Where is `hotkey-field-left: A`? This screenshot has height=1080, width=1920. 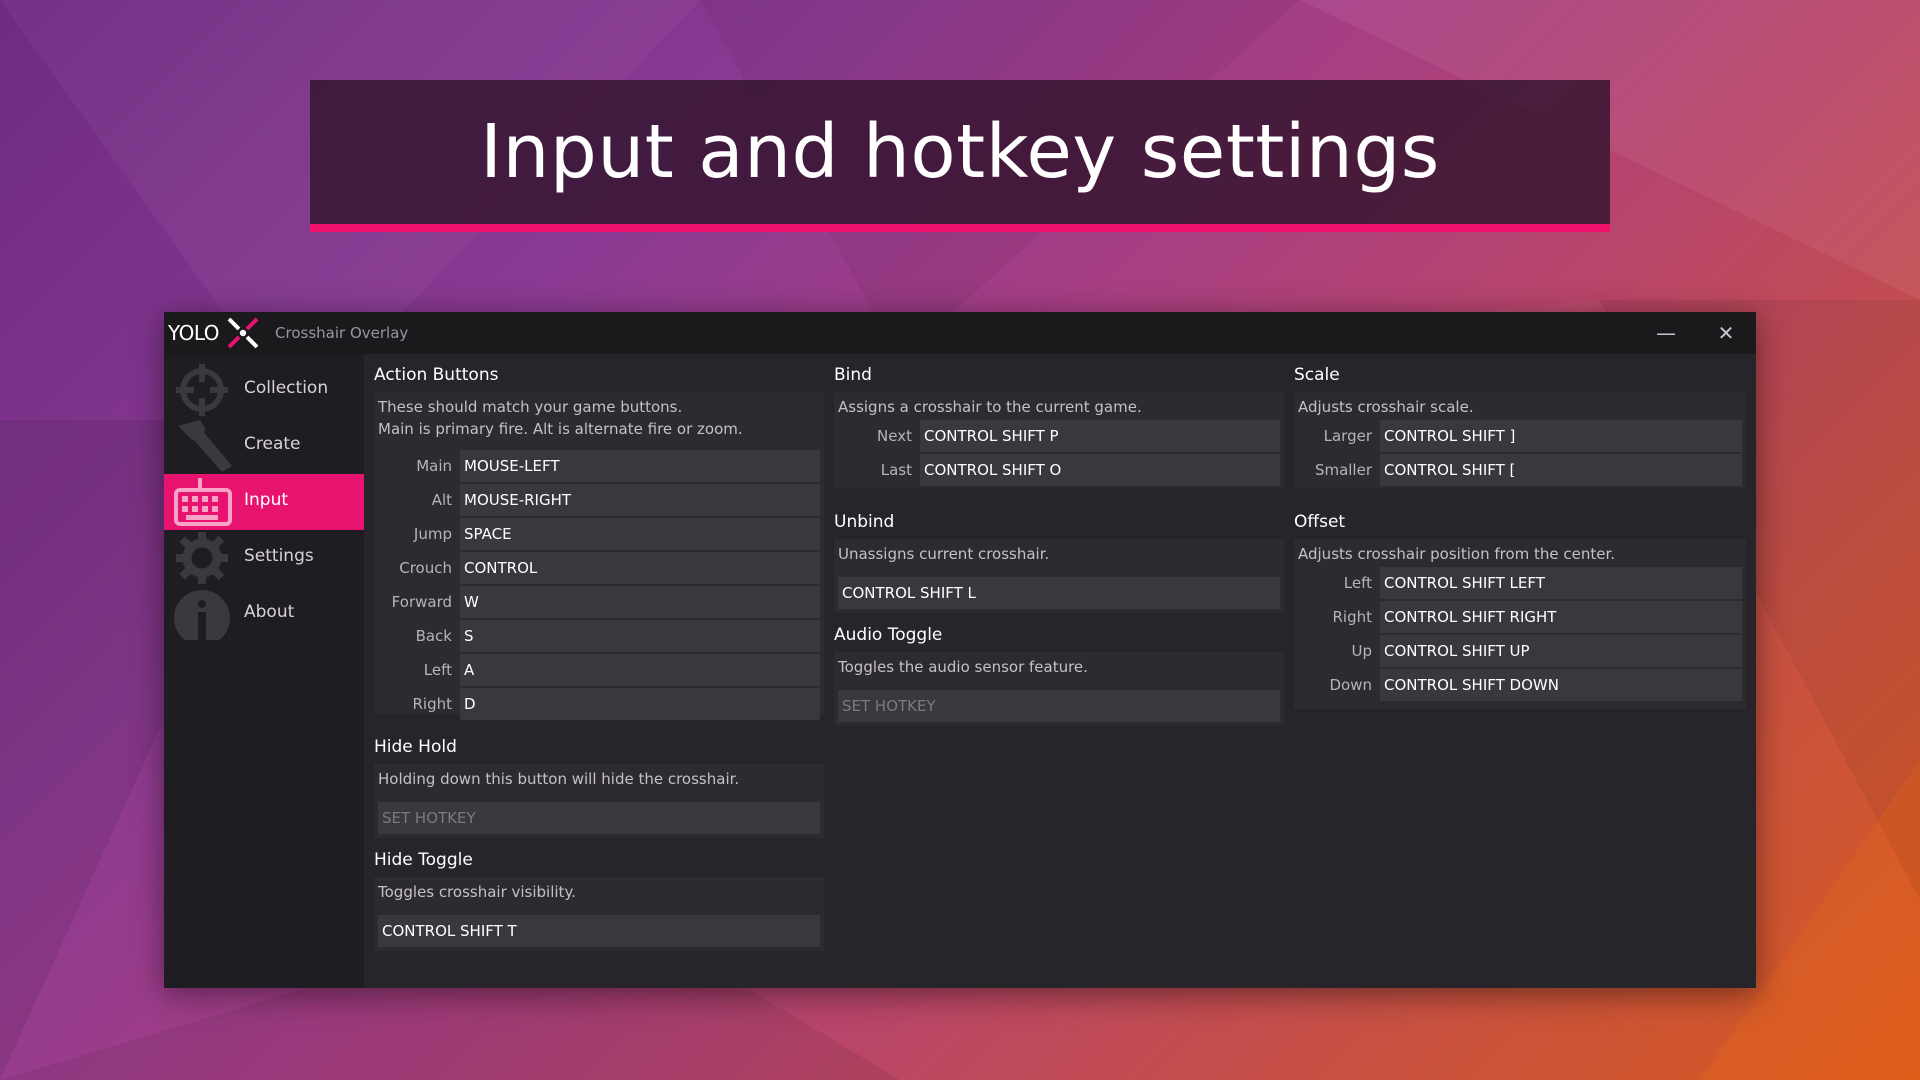
hotkey-field-left: A is located at coordinates (640, 670).